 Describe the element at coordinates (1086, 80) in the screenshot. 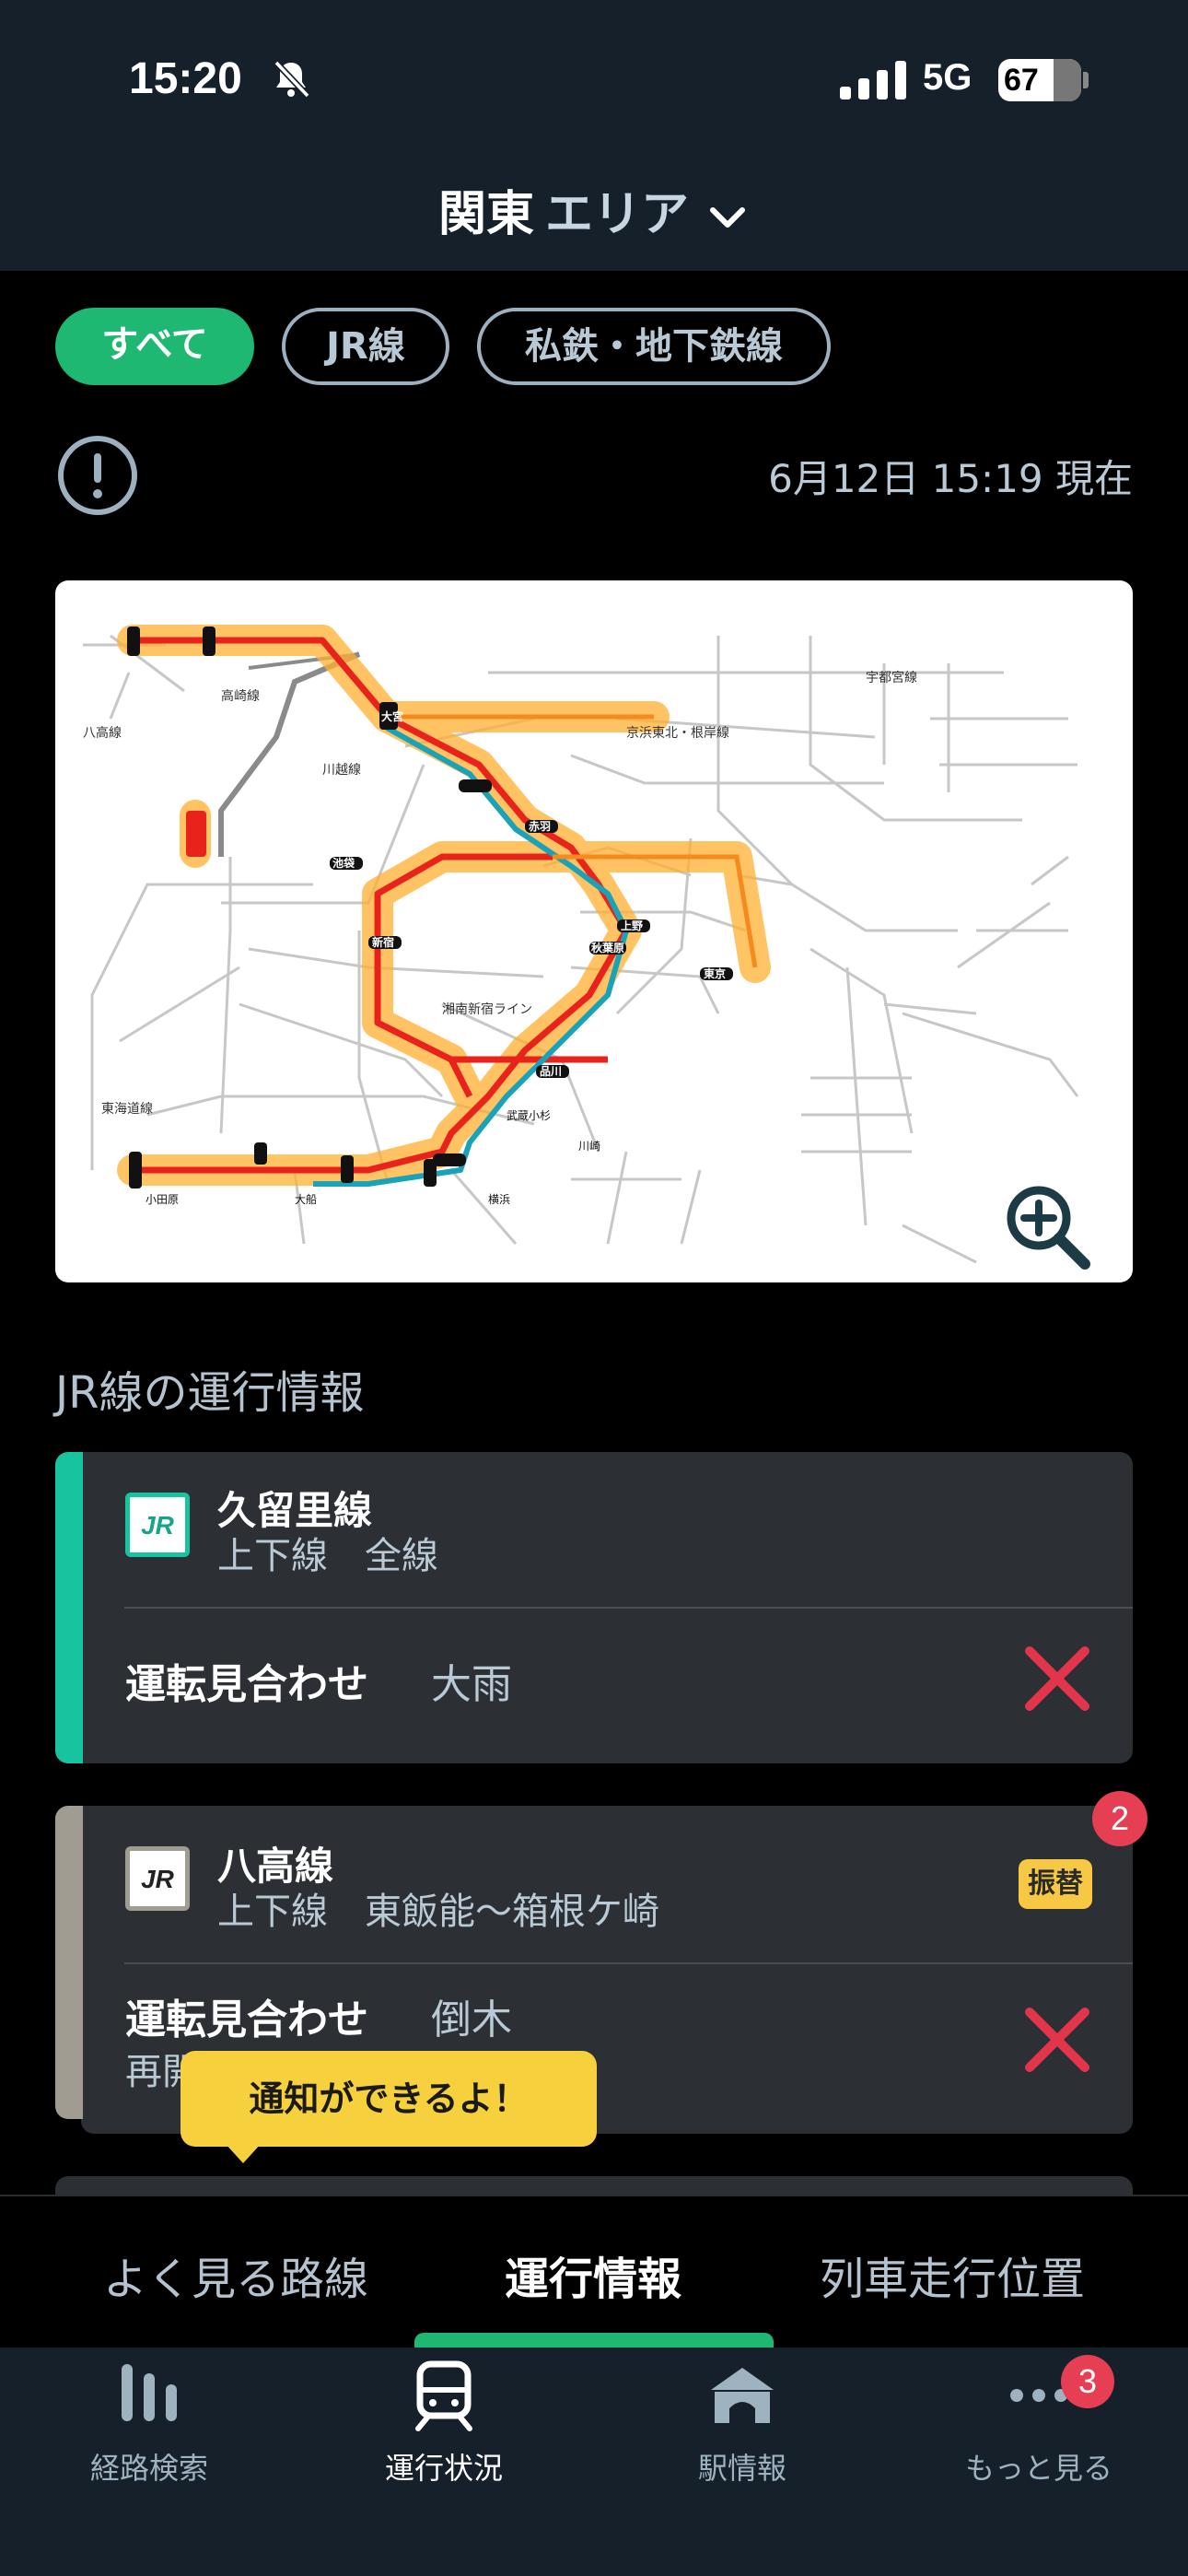

I see `battery-cap` at that location.